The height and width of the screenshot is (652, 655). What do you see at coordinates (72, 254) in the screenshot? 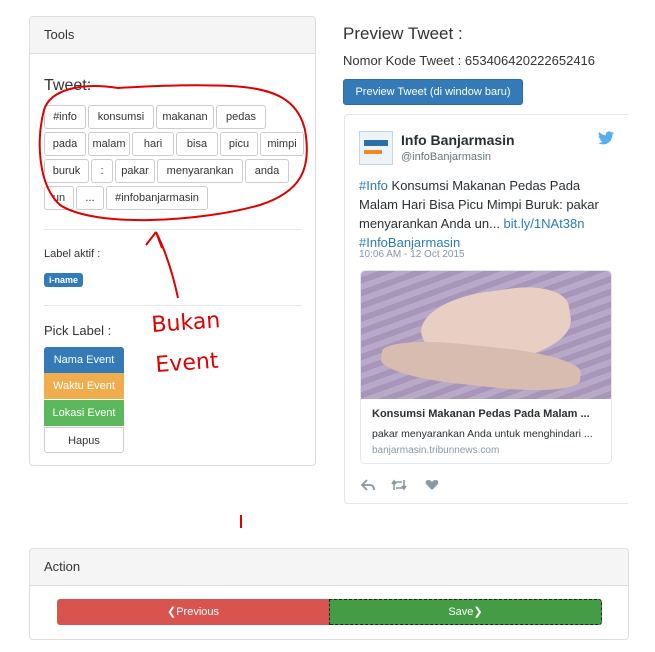
I see `active-label-title: Label aktif :` at bounding box center [72, 254].